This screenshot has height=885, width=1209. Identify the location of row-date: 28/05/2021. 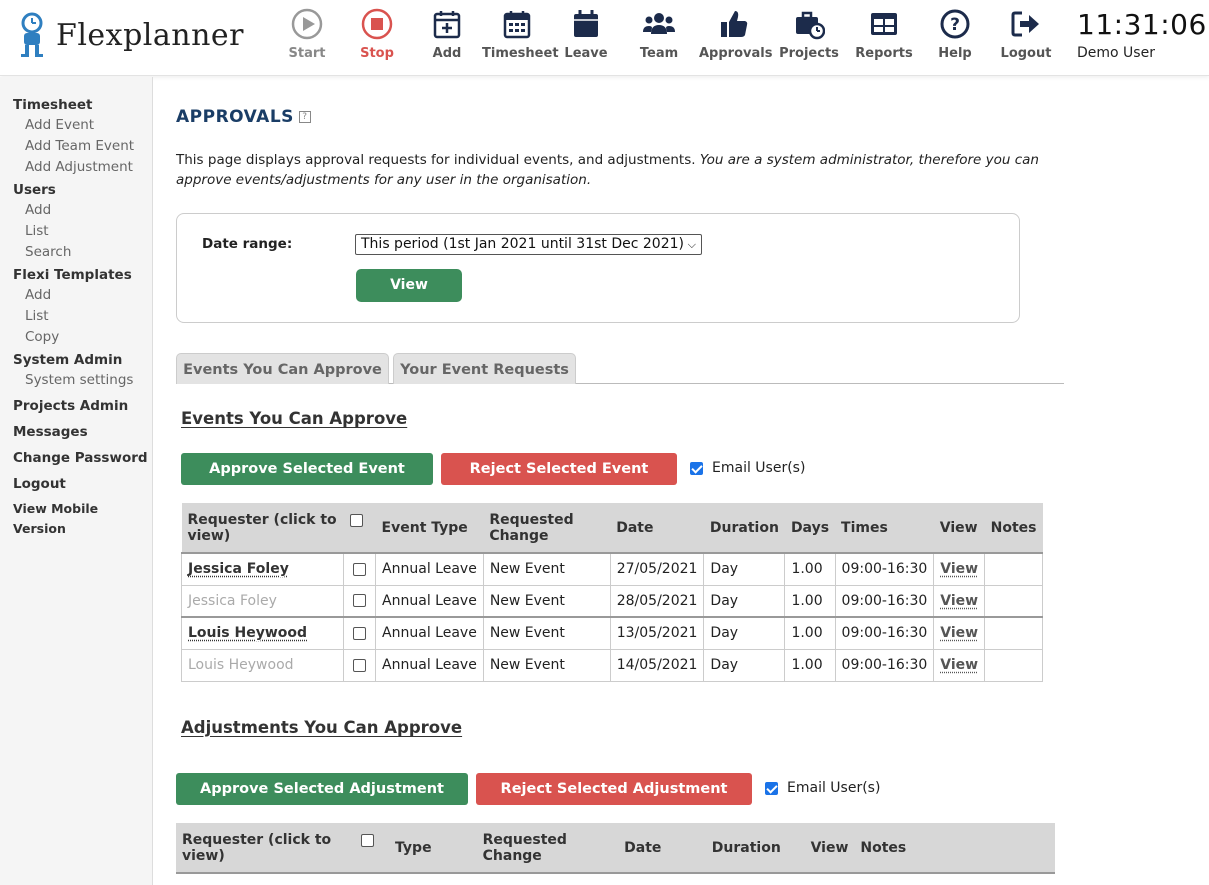
(657, 601).